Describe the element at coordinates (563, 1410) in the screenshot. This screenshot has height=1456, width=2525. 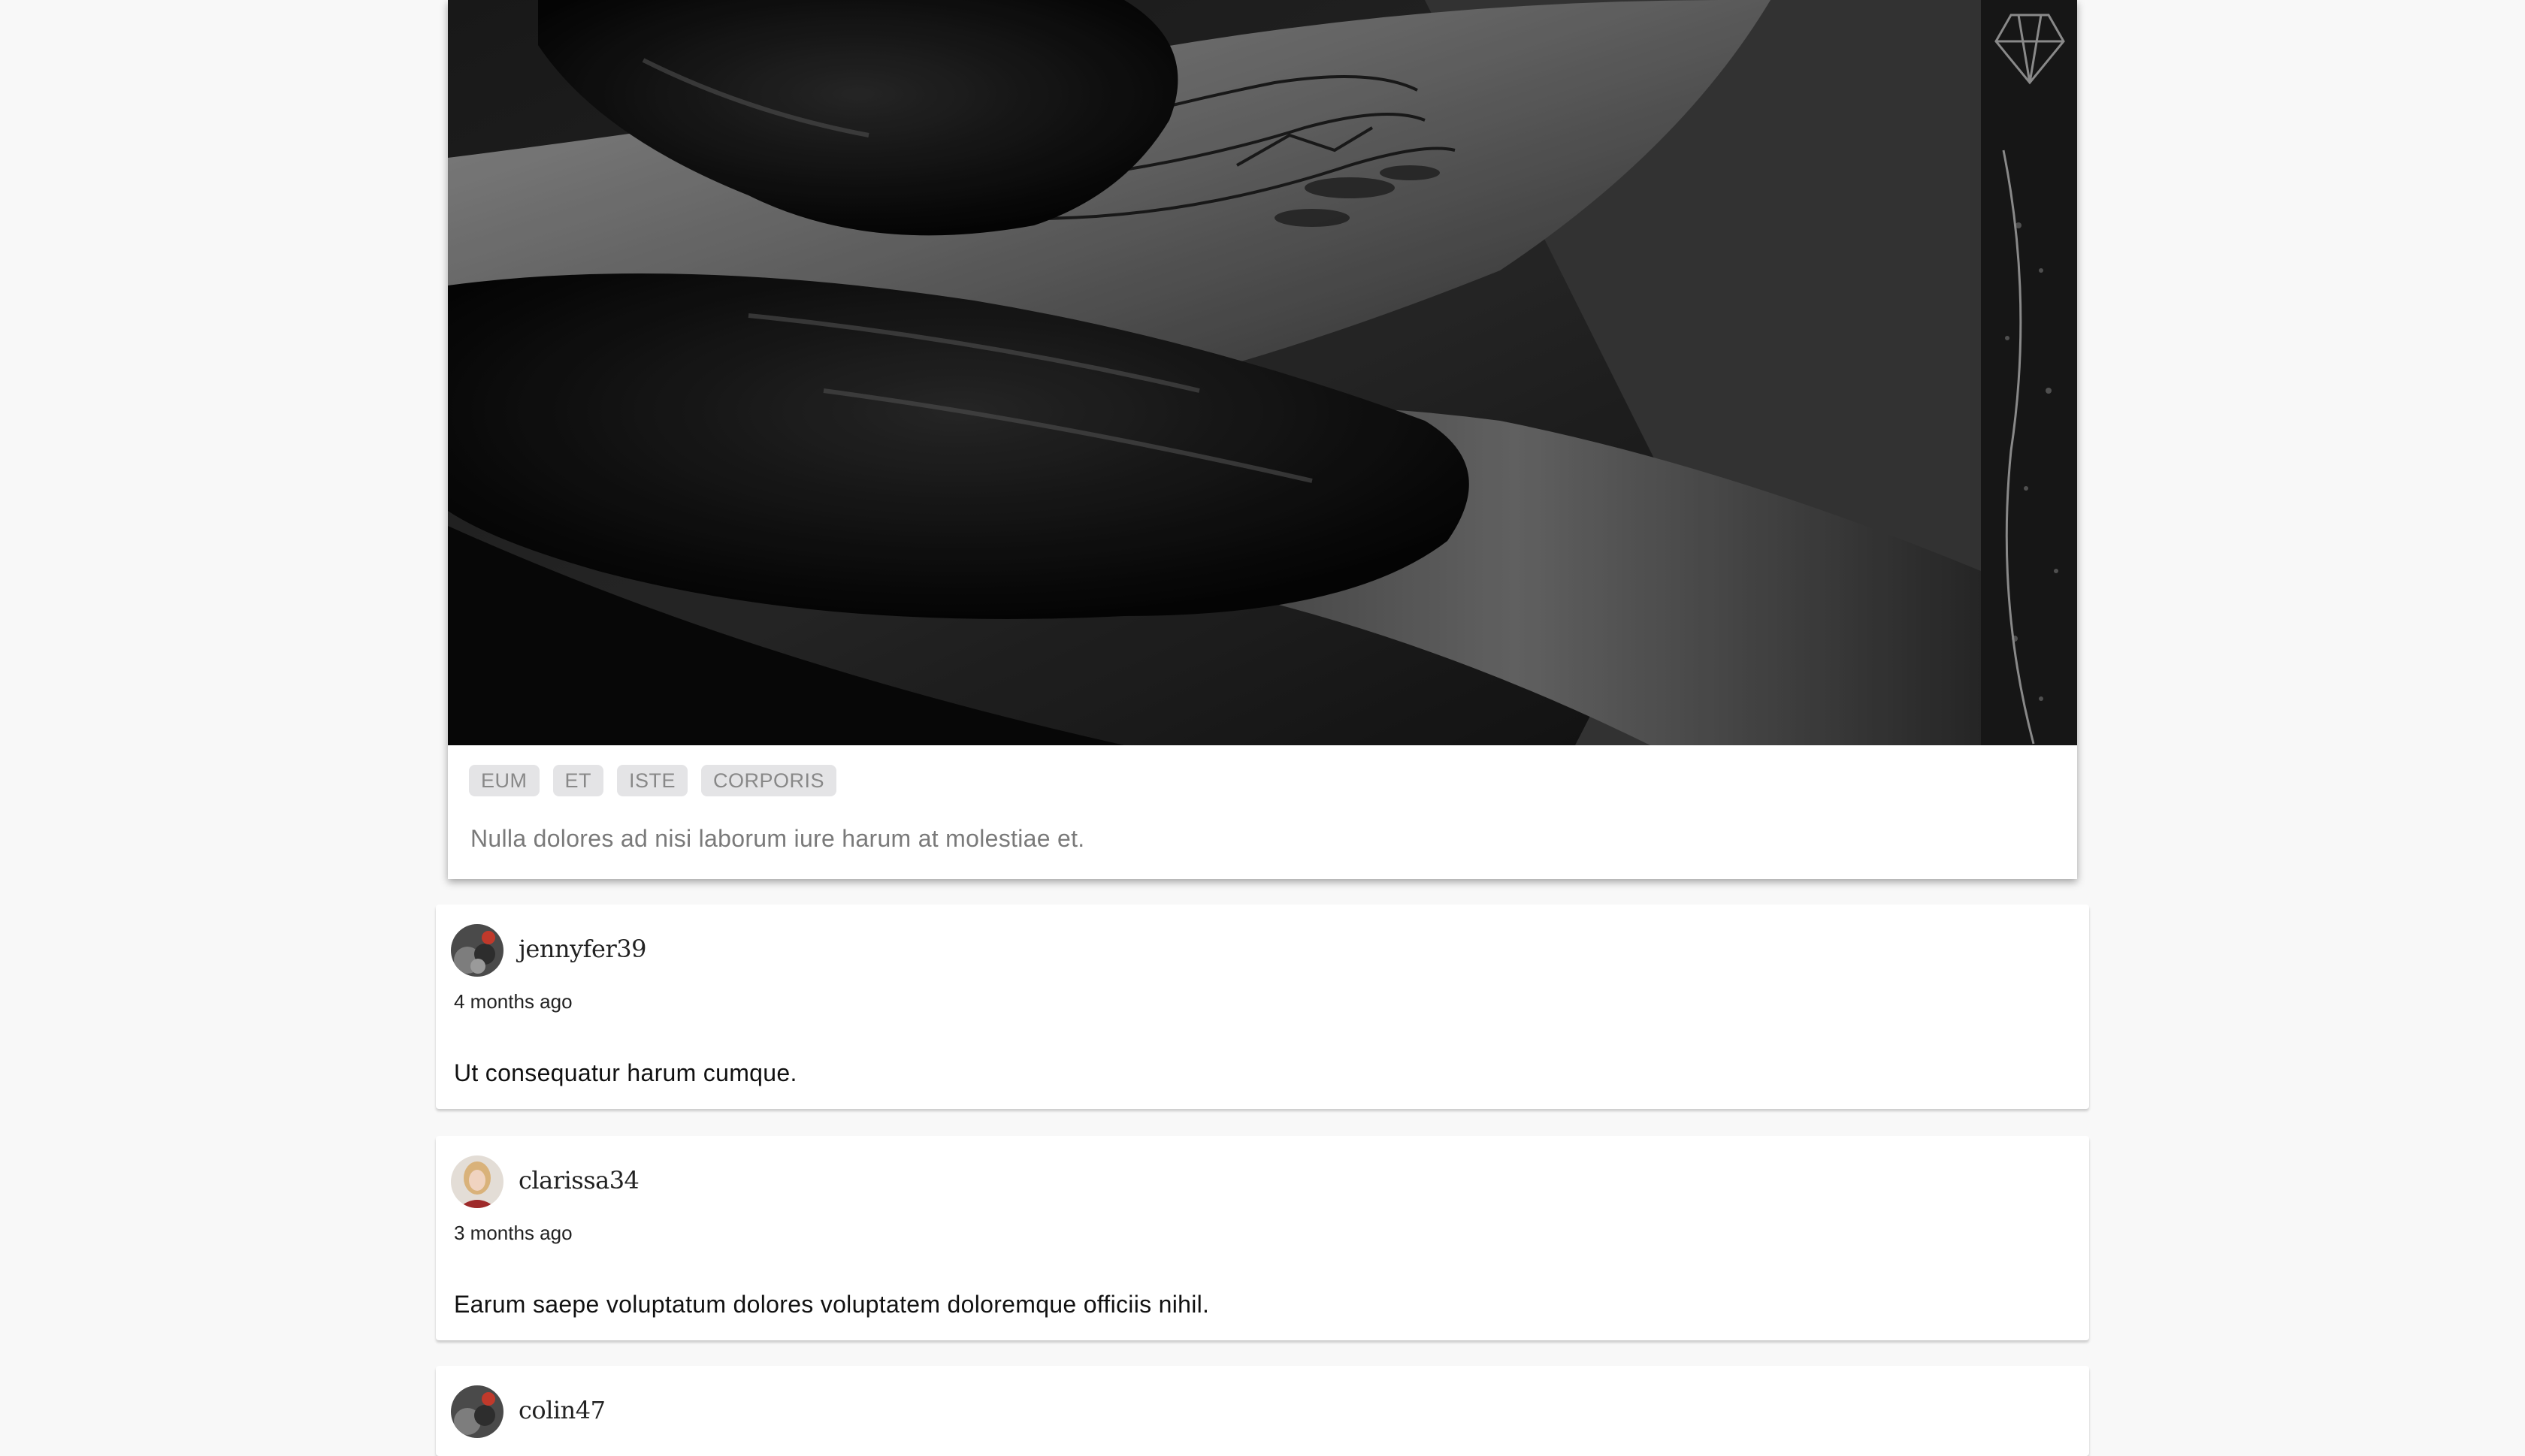
I see `comment-username: colin47` at that location.